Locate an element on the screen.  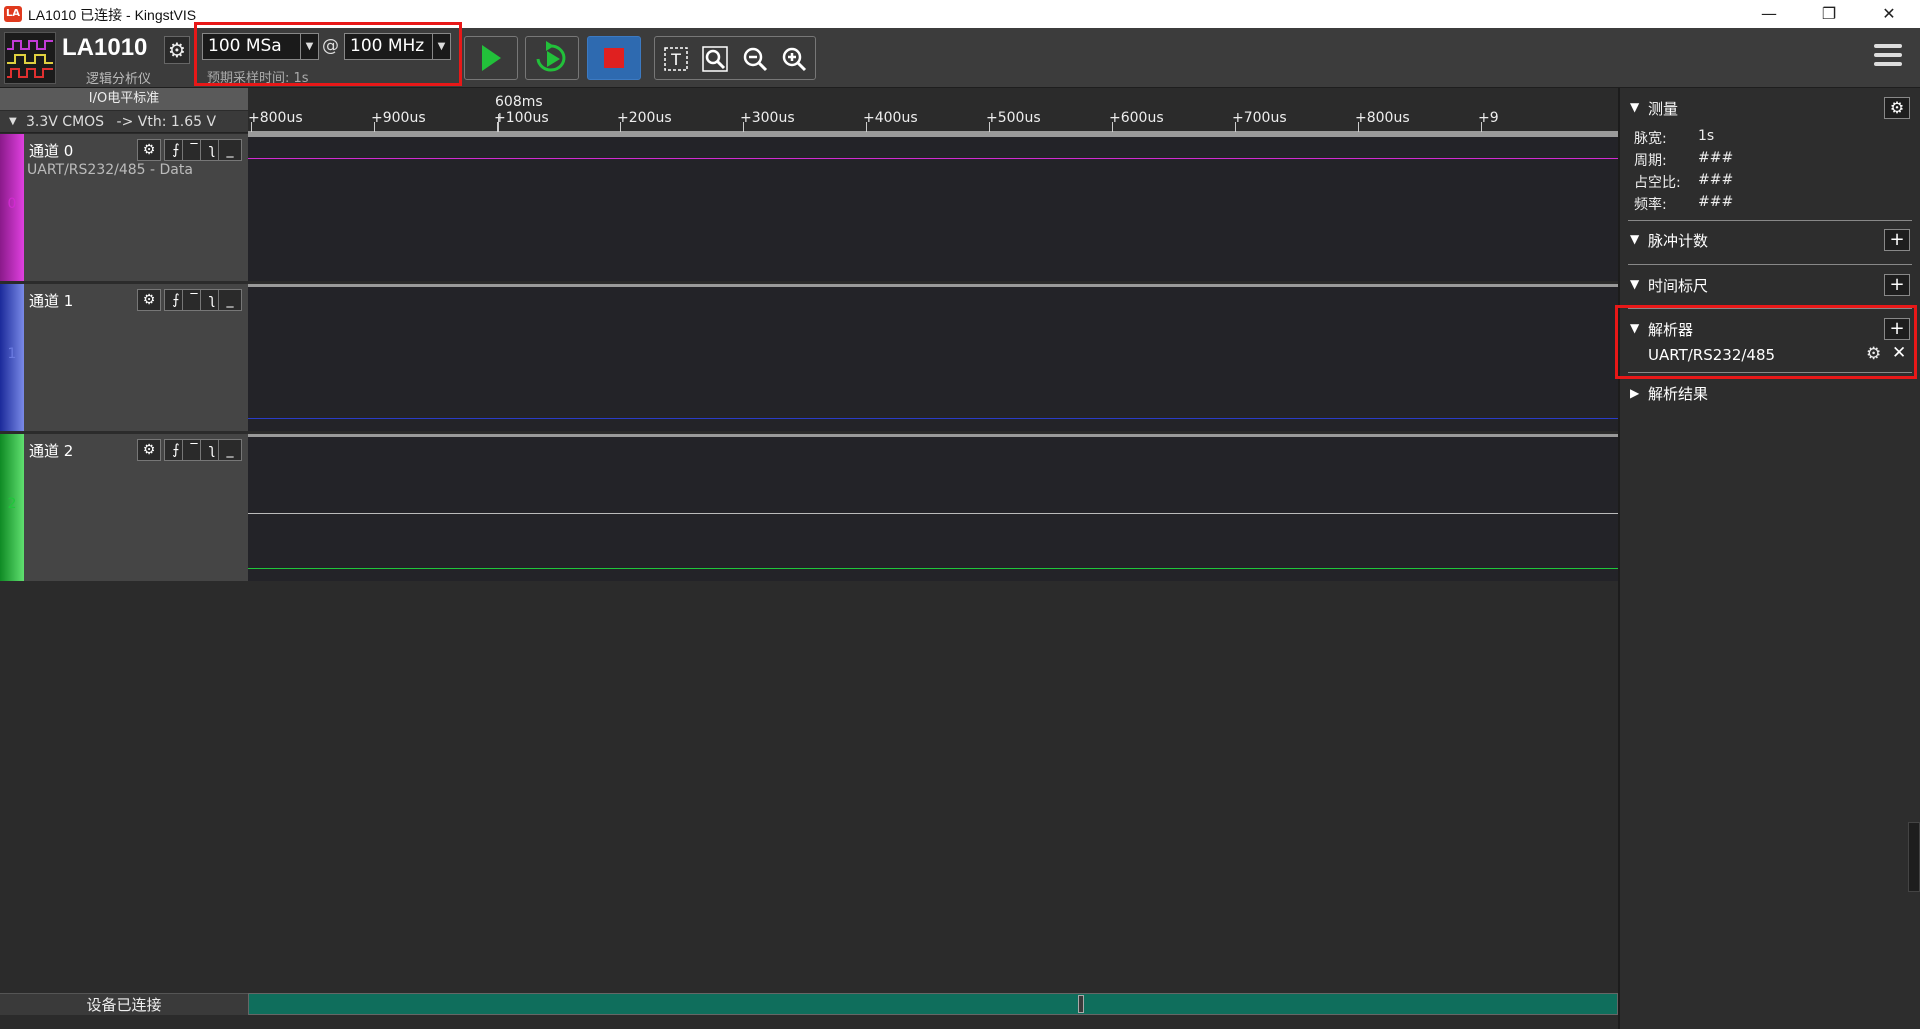
sample-rate-select: 100 MHz ▼ is located at coordinates (397, 46).